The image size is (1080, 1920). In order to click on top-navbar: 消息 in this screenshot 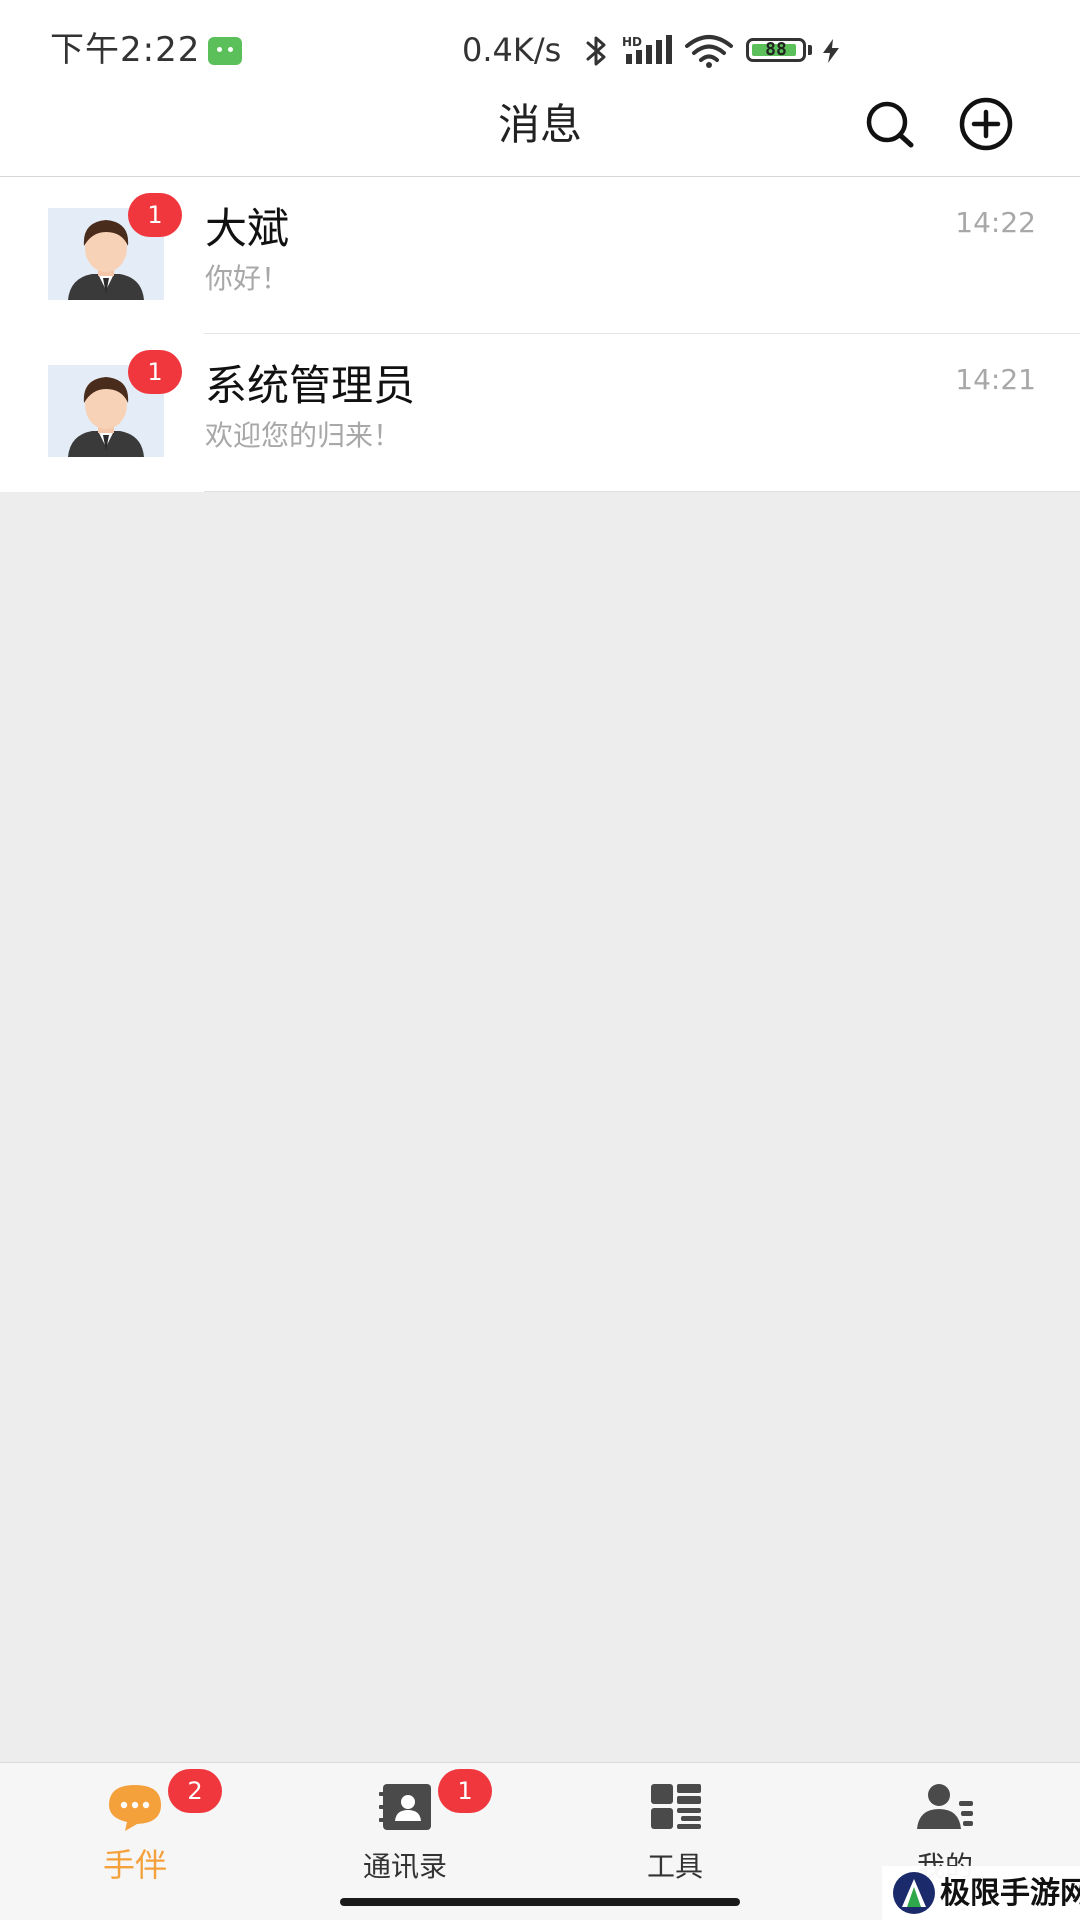, I will do `click(540, 137)`.